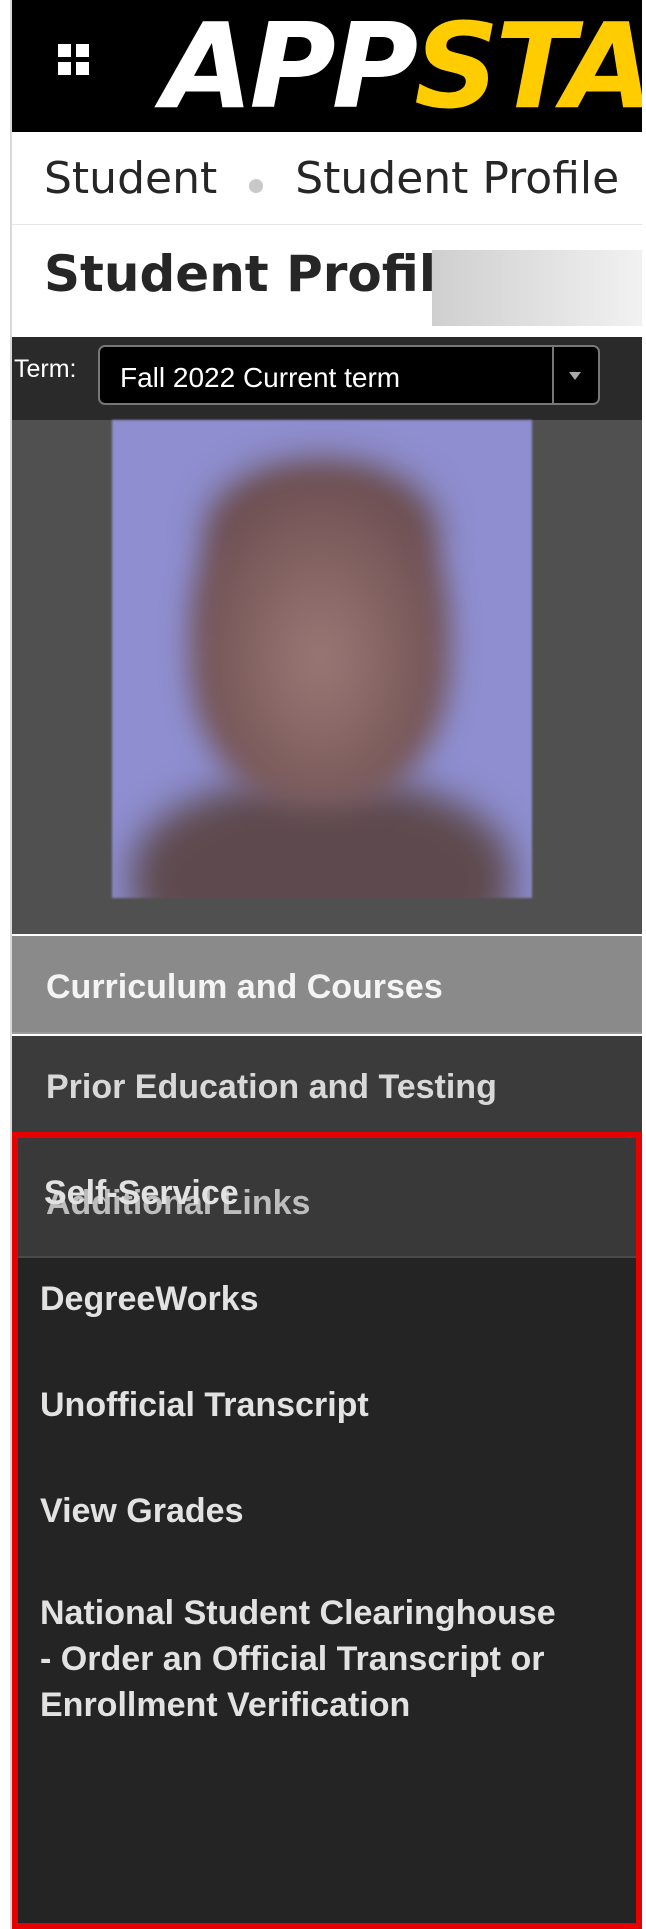  What do you see at coordinates (402, 66) in the screenshot?
I see `app-state-logo: APPSTATE` at bounding box center [402, 66].